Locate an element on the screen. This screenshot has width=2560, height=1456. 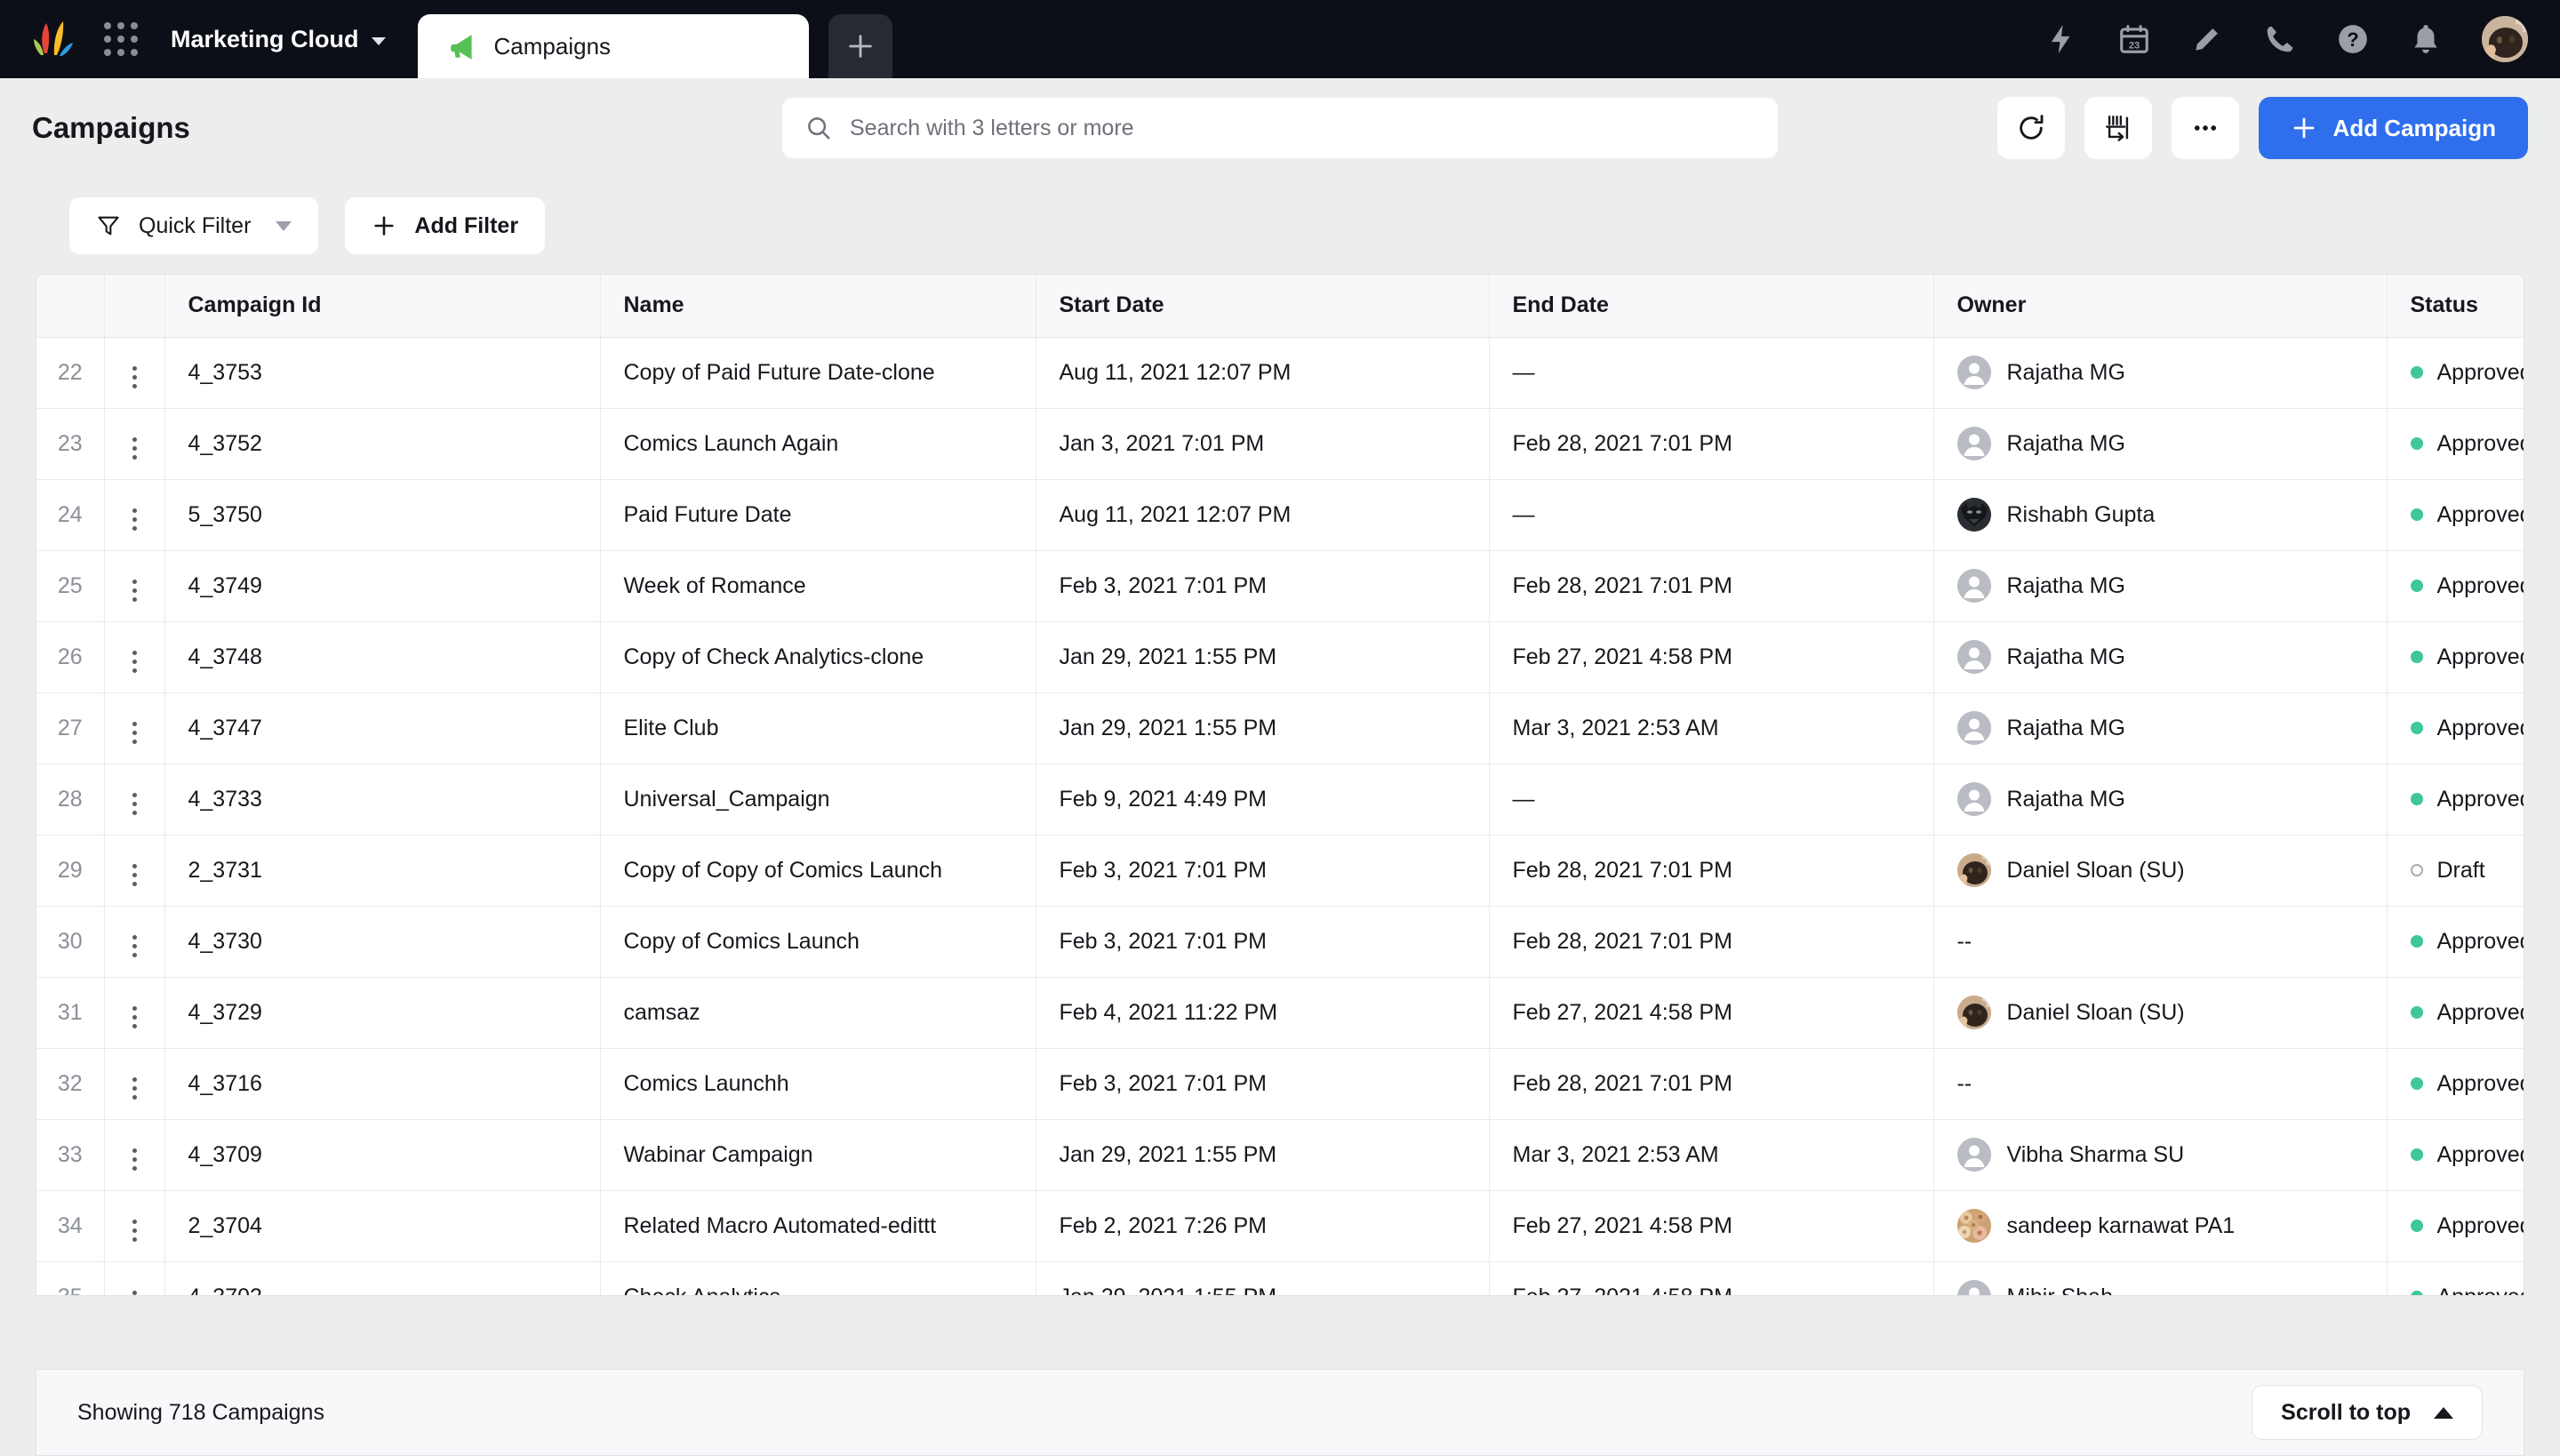
apps-grid-icon is located at coordinates (121, 39).